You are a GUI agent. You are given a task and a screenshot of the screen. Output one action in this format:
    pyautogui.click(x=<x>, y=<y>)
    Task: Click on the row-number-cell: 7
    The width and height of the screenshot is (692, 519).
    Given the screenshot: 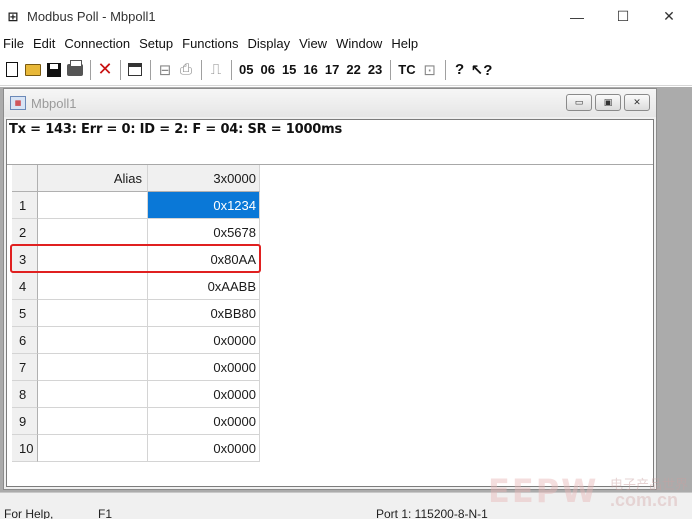 What is the action you would take?
    pyautogui.click(x=25, y=367)
    